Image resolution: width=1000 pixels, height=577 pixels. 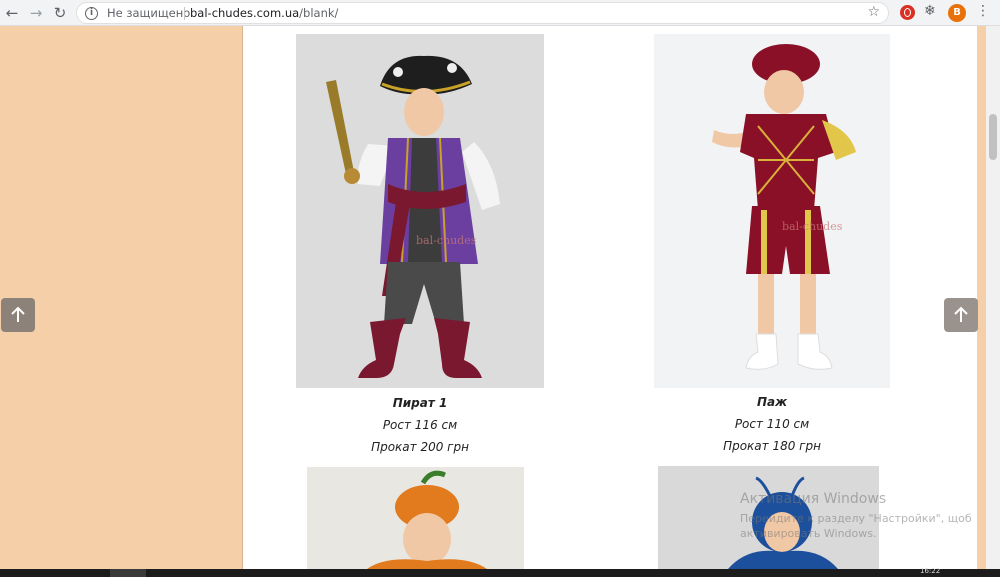 What do you see at coordinates (420, 403) in the screenshot?
I see `product-name: Пират 1` at bounding box center [420, 403].